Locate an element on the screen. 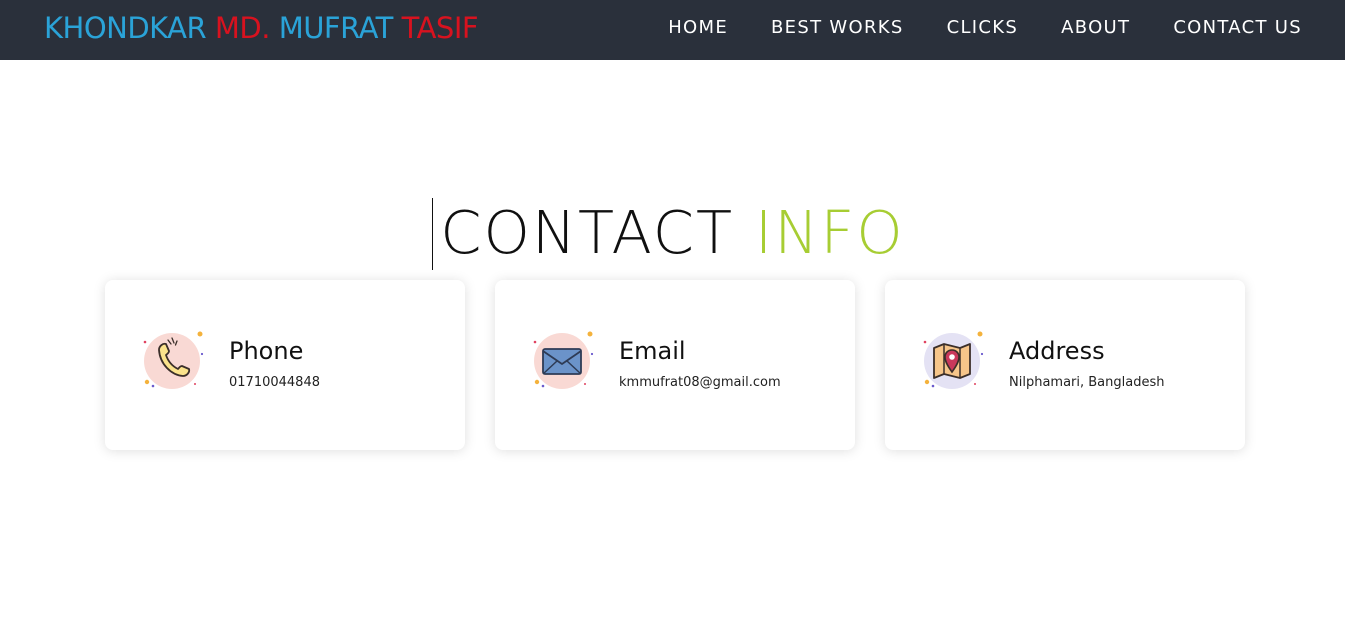 The width and height of the screenshot is (1345, 619). nav-home: HOME is located at coordinates (698, 27).